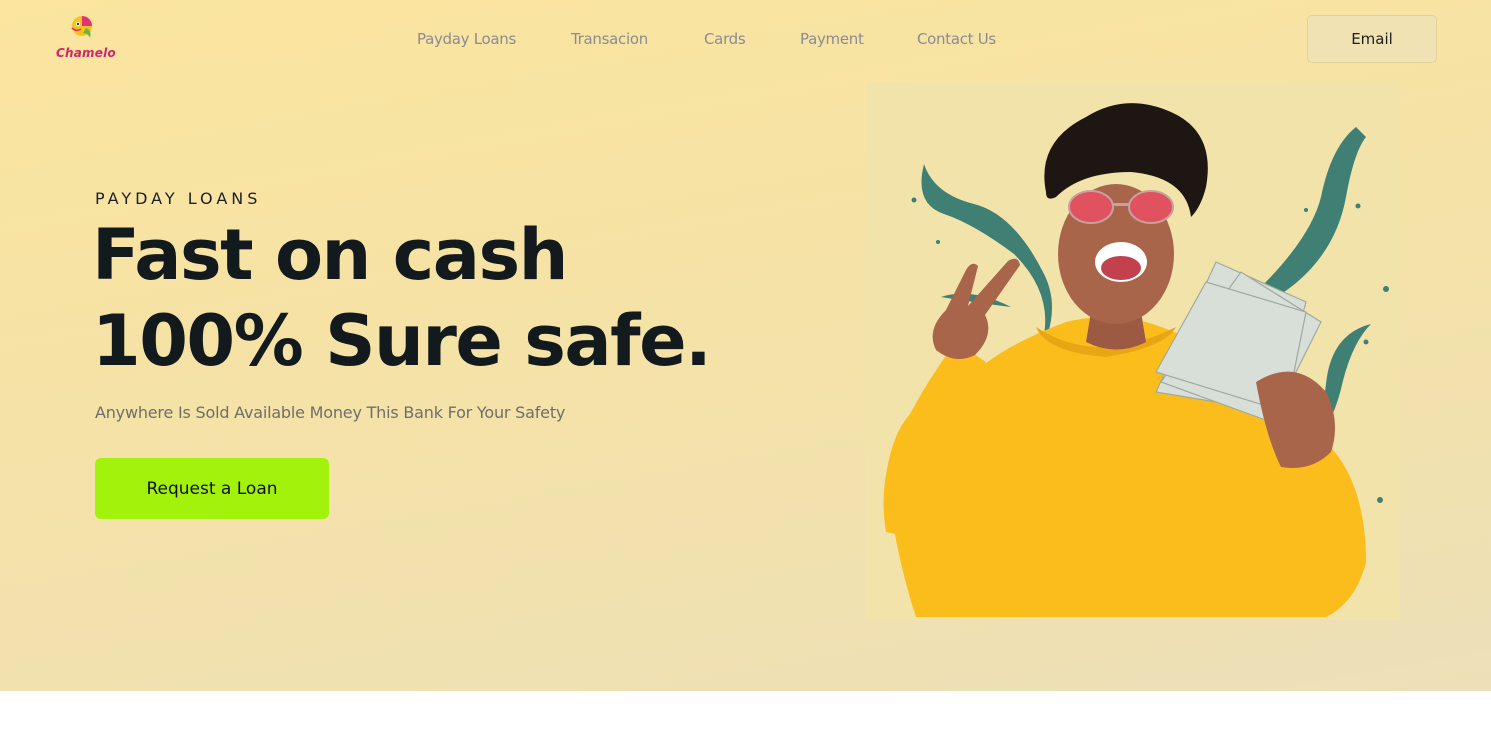  I want to click on nav-item-payment: Payment, so click(832, 39).